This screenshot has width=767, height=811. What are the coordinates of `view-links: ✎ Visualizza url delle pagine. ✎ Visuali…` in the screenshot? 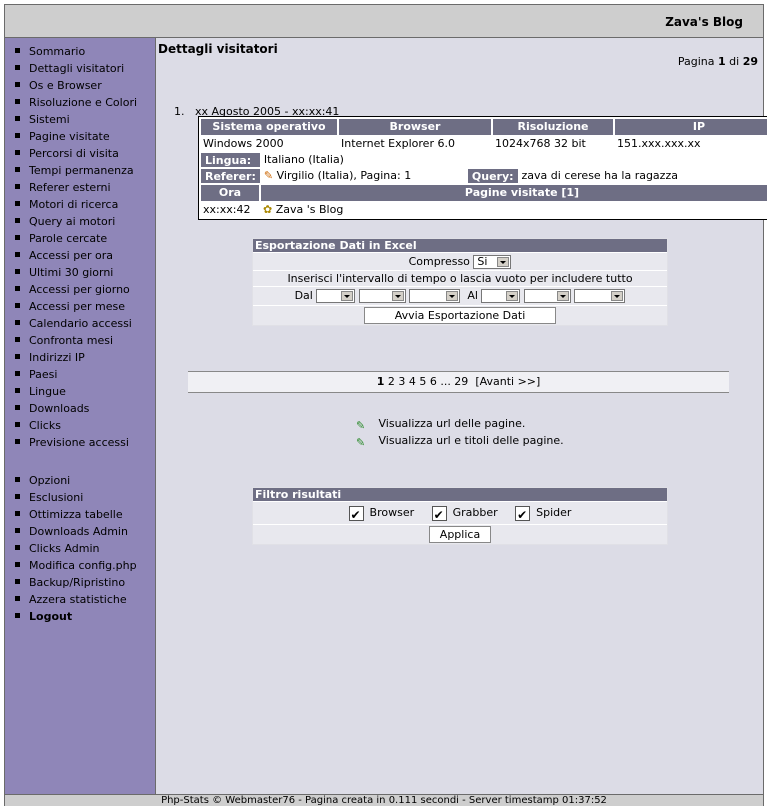 It's located at (460, 432).